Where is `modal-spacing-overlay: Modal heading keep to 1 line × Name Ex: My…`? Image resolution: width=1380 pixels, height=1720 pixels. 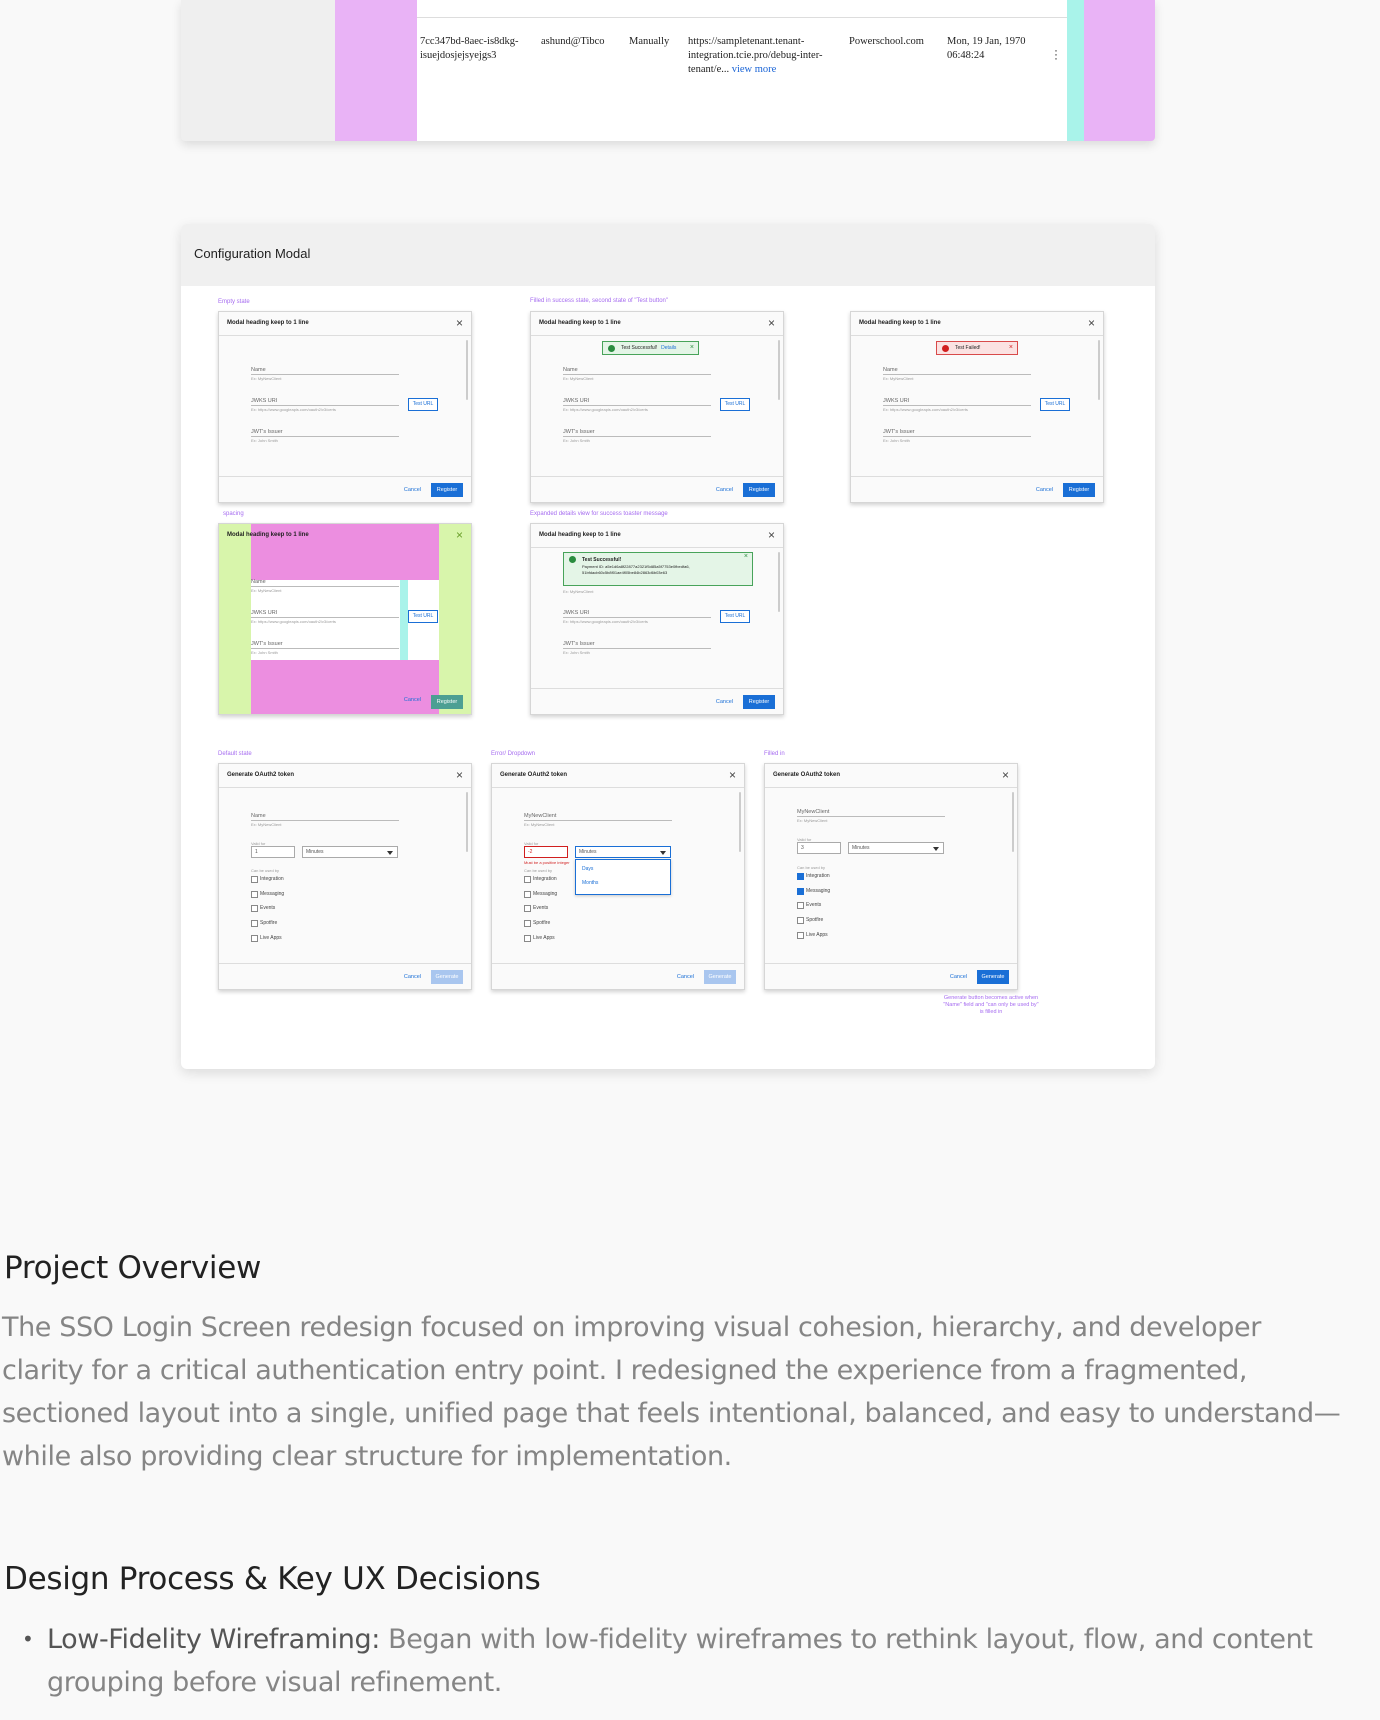 modal-spacing-overlay: Modal heading keep to 1 line × Name Ex: My… is located at coordinates (345, 619).